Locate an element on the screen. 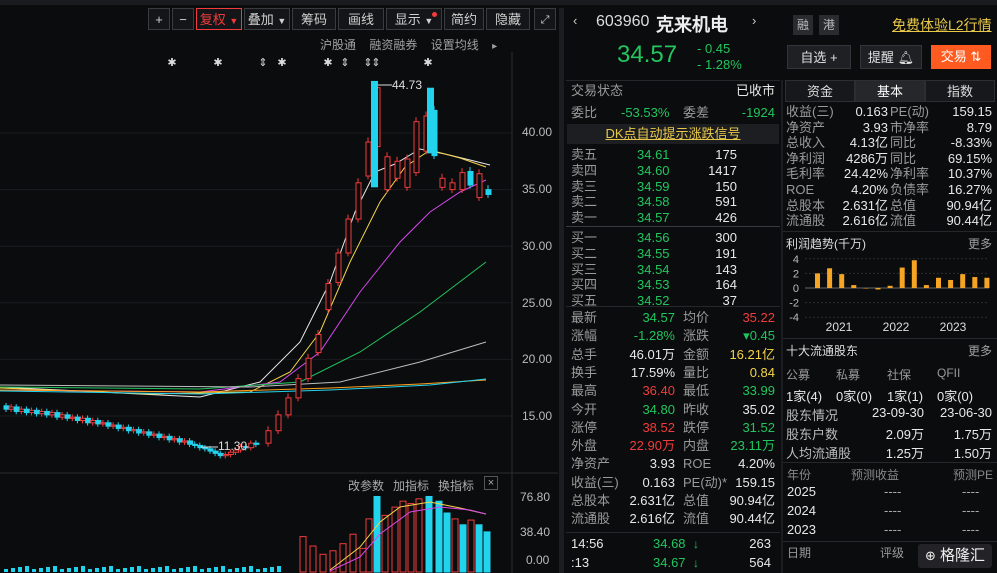  alert-button: 提醒 🔔︎ is located at coordinates (891, 57).